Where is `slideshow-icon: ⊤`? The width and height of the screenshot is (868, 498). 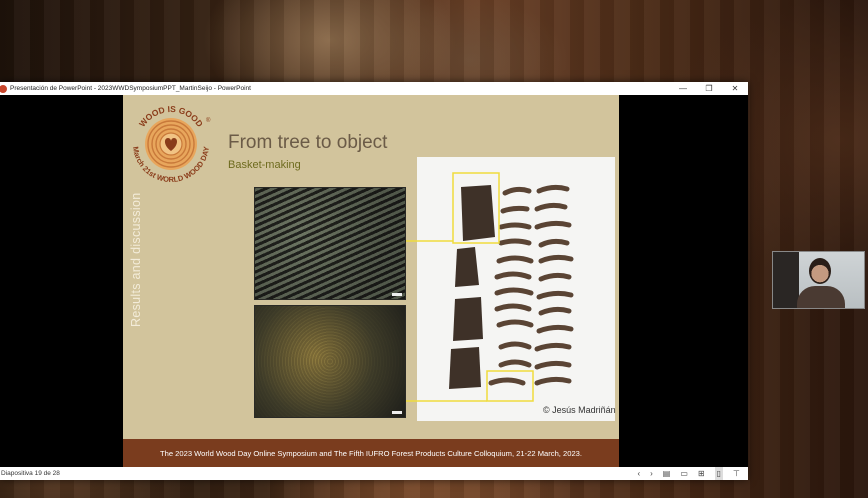
slideshow-icon: ⊤ is located at coordinates (736, 473).